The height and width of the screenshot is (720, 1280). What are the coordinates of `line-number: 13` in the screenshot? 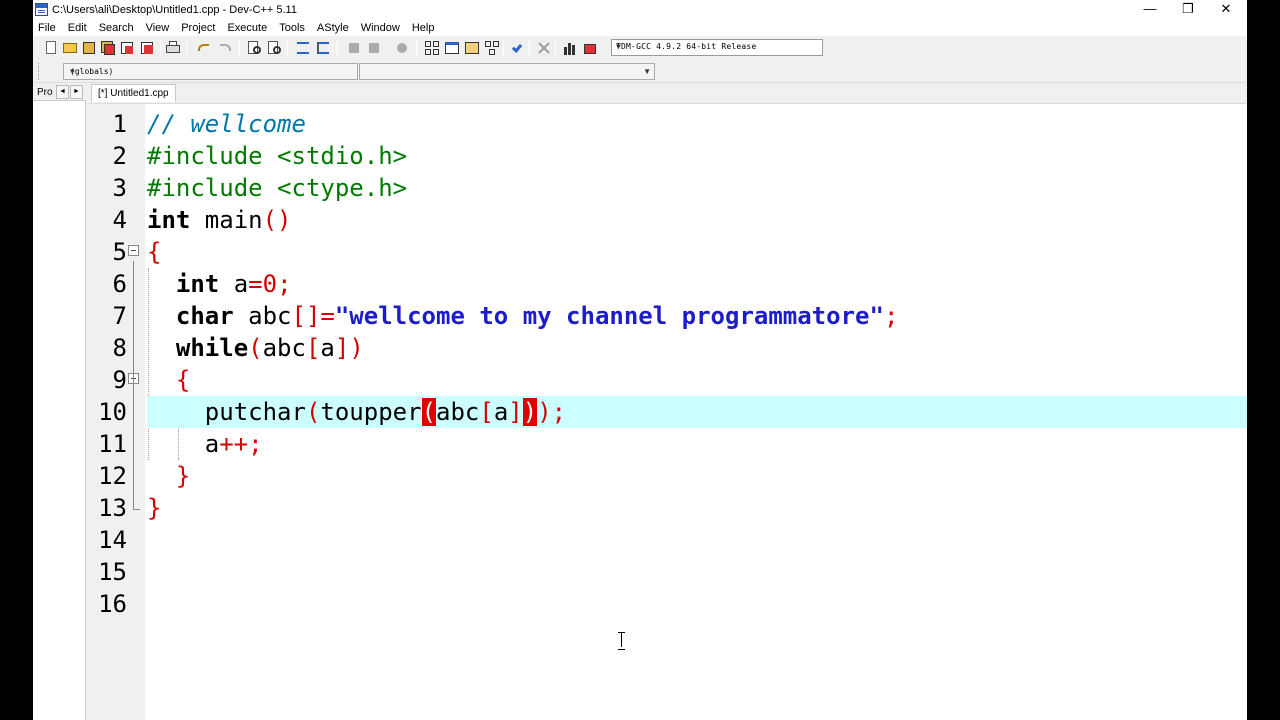 It's located at (112, 508).